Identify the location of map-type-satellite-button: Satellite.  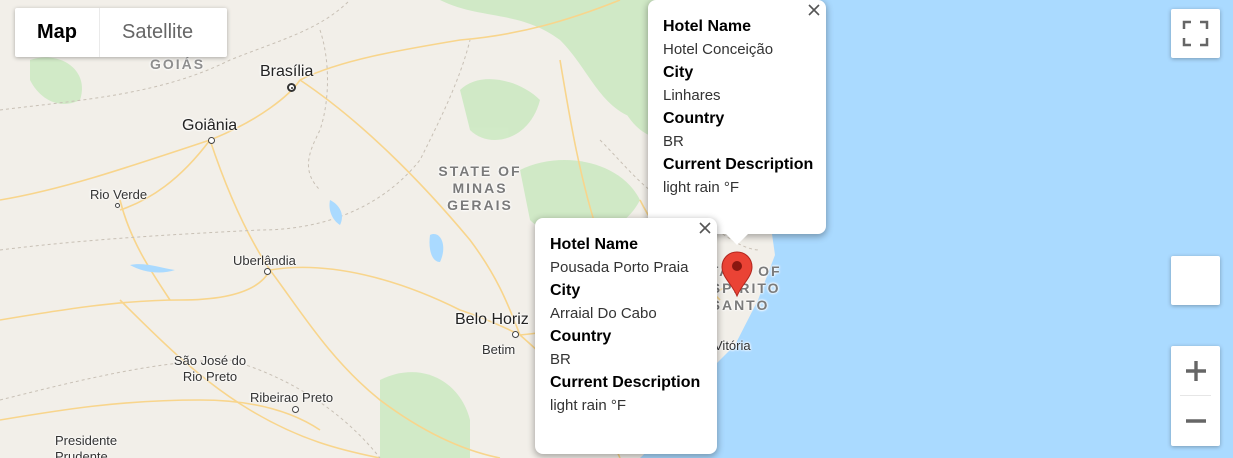
(157, 32).